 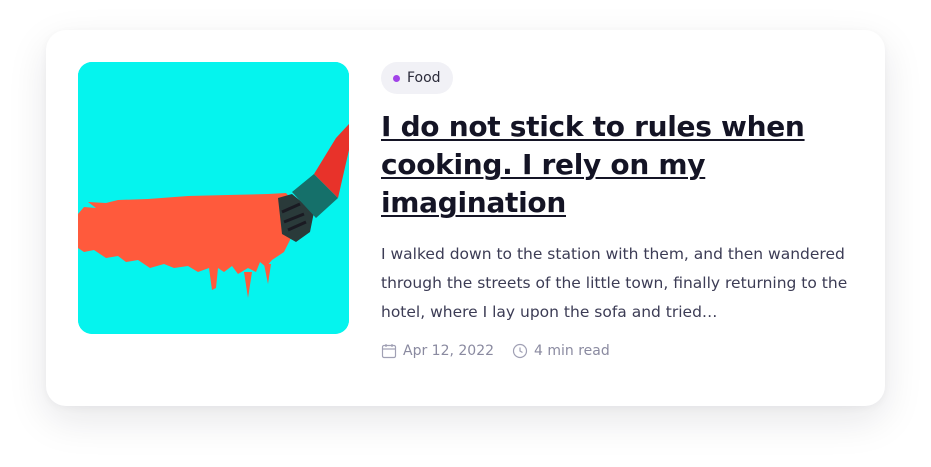 What do you see at coordinates (616, 351) in the screenshot?
I see `post-meta: Apr 12, 2022 4 min read` at bounding box center [616, 351].